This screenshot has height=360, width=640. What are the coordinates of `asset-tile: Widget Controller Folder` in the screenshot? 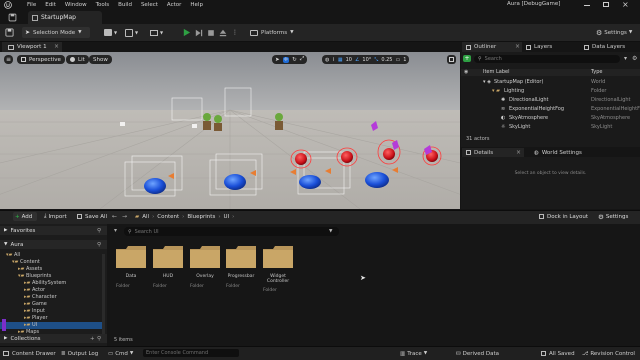 It's located at (278, 268).